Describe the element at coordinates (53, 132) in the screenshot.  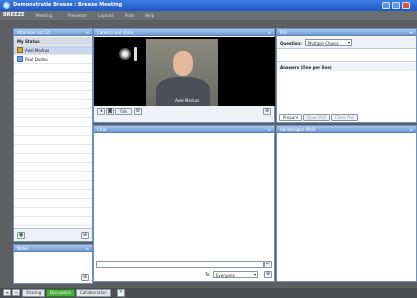
I see `attendee-list: My Status Axel Markus Paul Dodou` at that location.